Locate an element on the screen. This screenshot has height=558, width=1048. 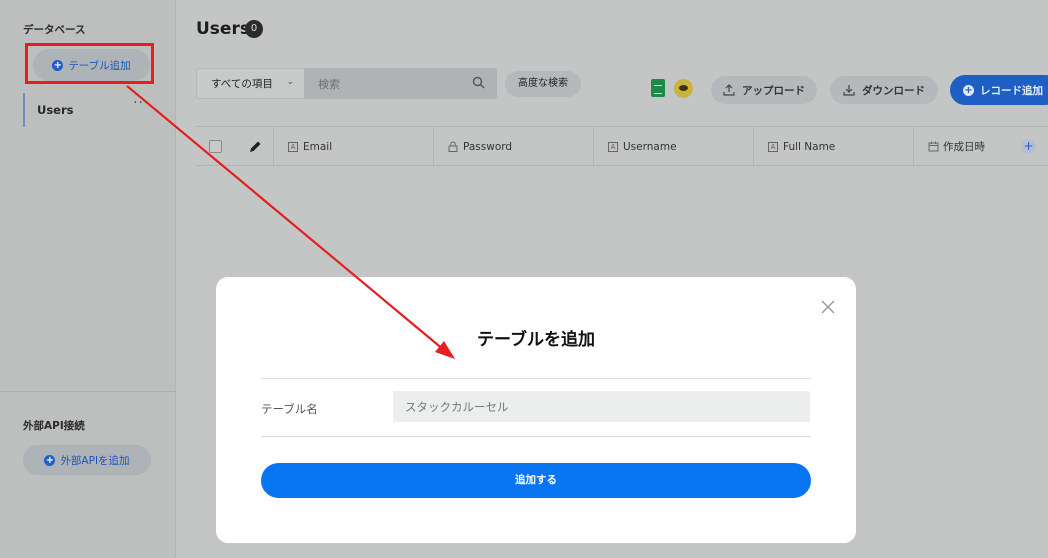
upload-button: アップロード is located at coordinates (764, 90).